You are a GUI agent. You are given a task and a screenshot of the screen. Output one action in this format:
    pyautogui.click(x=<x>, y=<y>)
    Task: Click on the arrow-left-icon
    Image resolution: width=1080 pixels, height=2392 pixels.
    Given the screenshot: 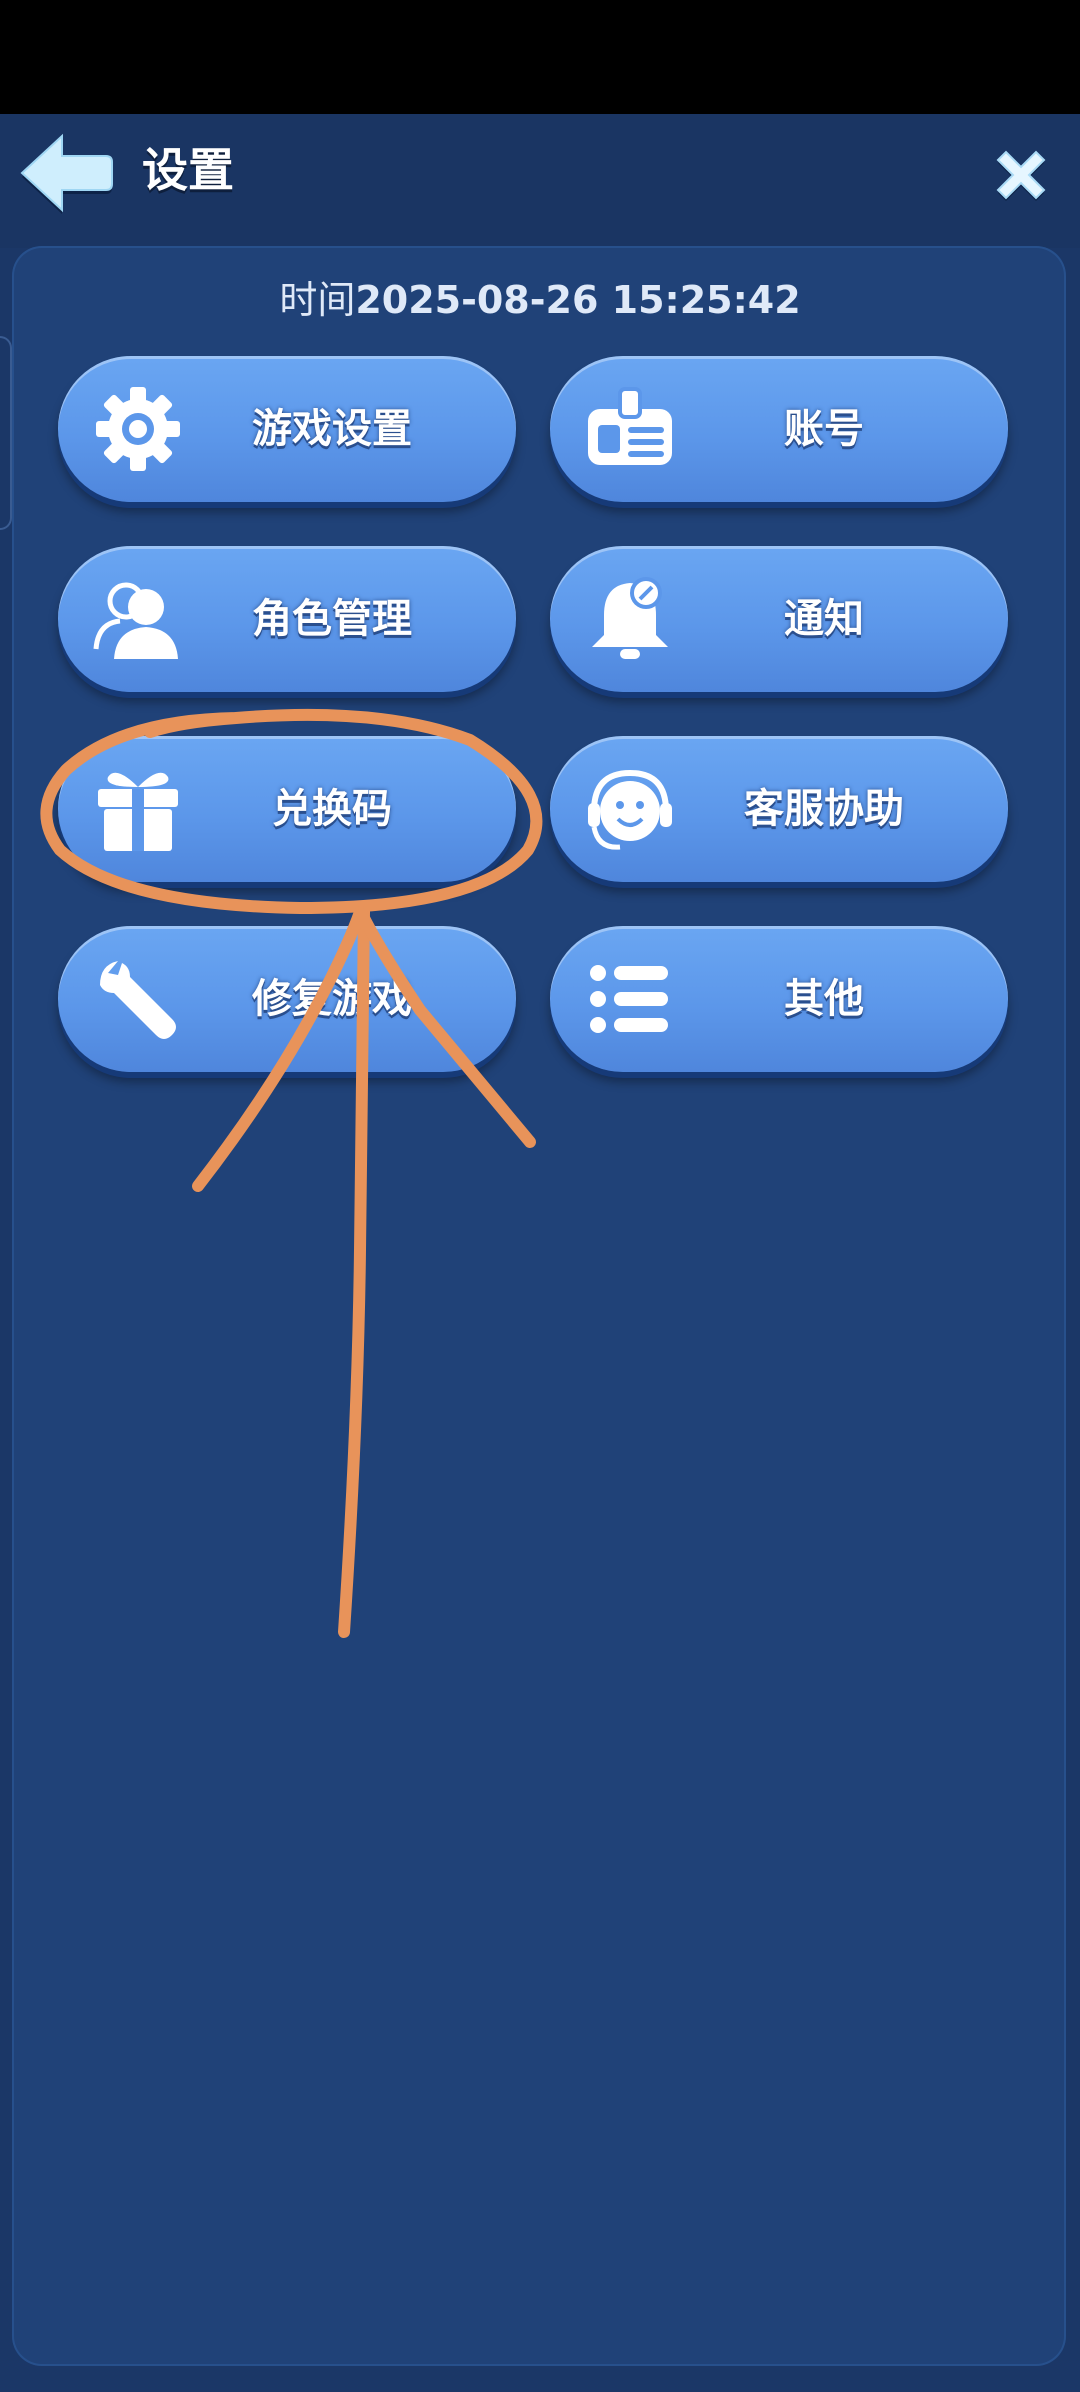 What is the action you would take?
    pyautogui.click(x=66, y=173)
    